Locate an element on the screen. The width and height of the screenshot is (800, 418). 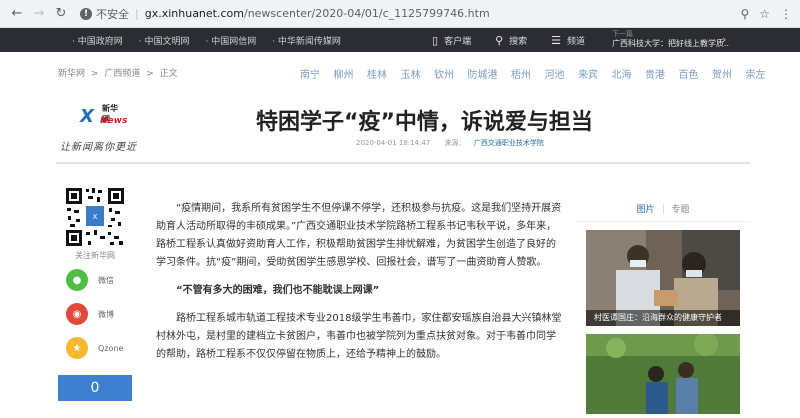
sidebar-tabs: 图片 专题 is located at coordinates (663, 209).